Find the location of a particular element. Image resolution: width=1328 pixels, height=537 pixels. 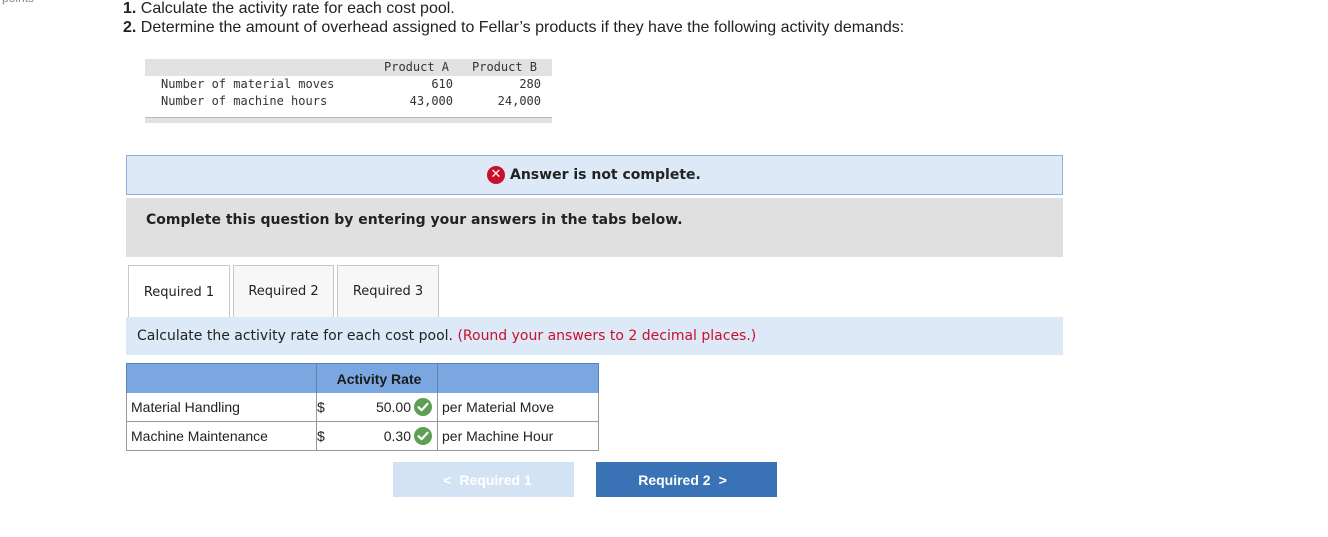

tab-required-3: Required 3 is located at coordinates (388, 291).